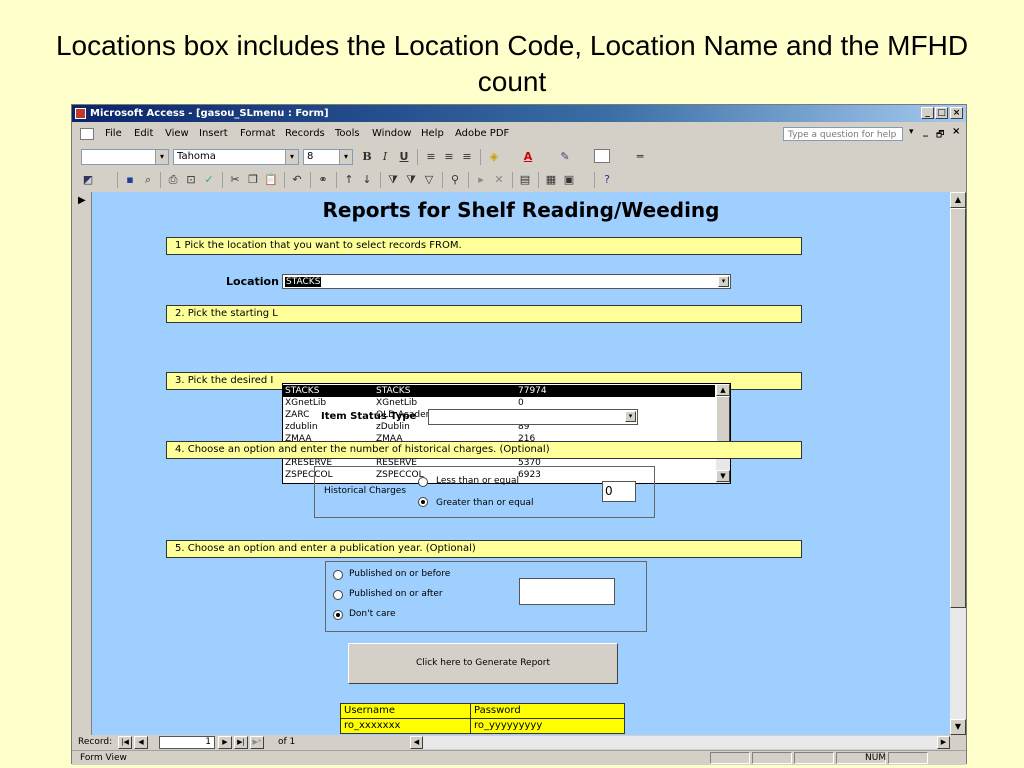  What do you see at coordinates (499, 180) in the screenshot?
I see `delete-record-icon: ✕` at bounding box center [499, 180].